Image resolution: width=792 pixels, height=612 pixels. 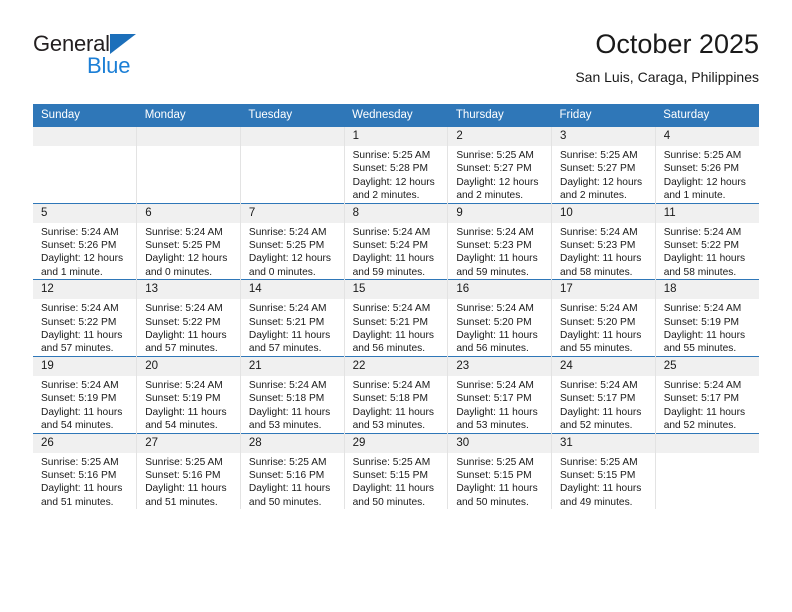 What do you see at coordinates (700, 426) in the screenshot?
I see `daylight-text-line2: and 52 minutes.` at bounding box center [700, 426].